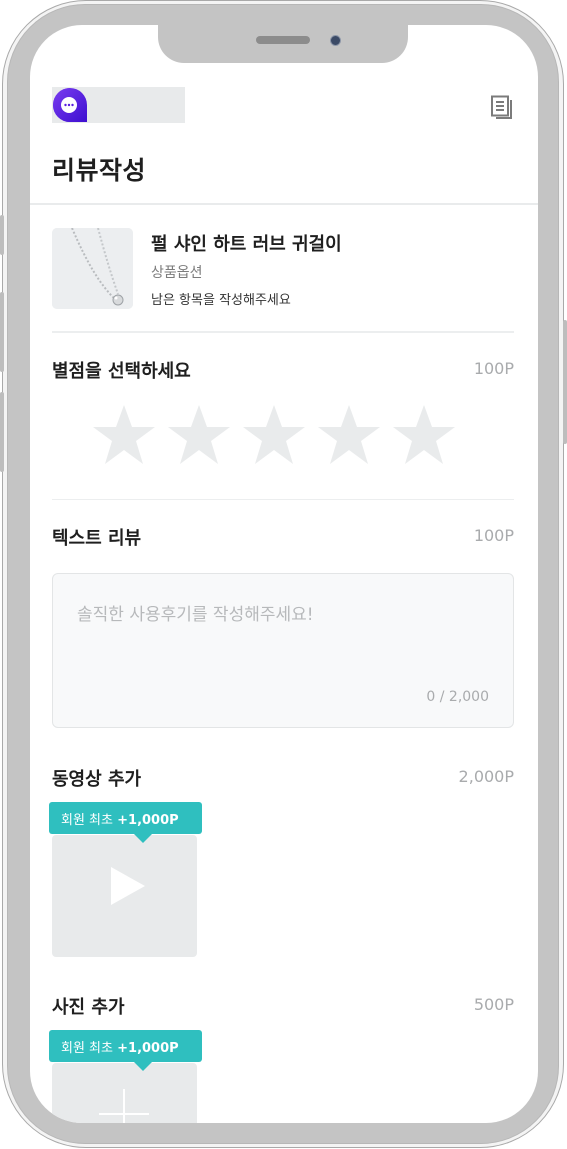 Image resolution: width=567 pixels, height=1149 pixels. What do you see at coordinates (148, 820) in the screenshot?
I see `video-badge-bonus: +1,000P` at bounding box center [148, 820].